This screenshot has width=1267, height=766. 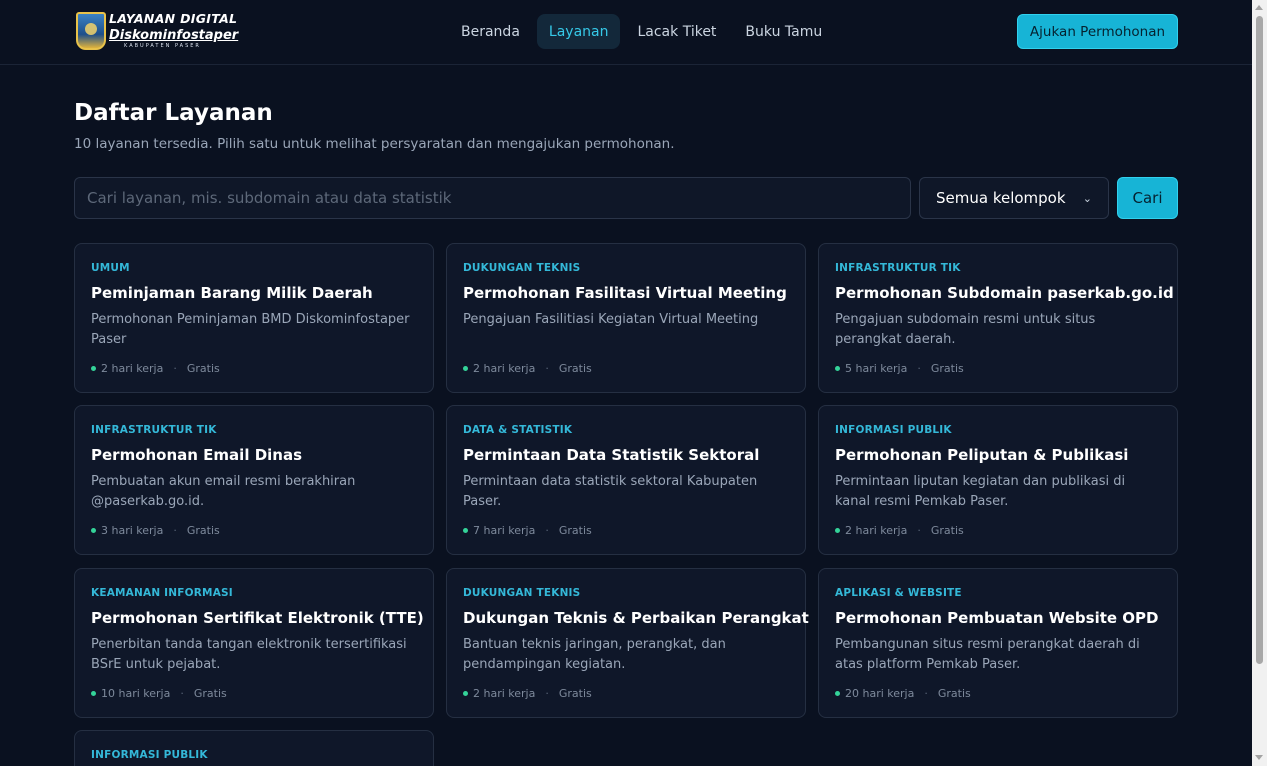 I want to click on card-duration: 5 hari kerja, so click(x=876, y=368).